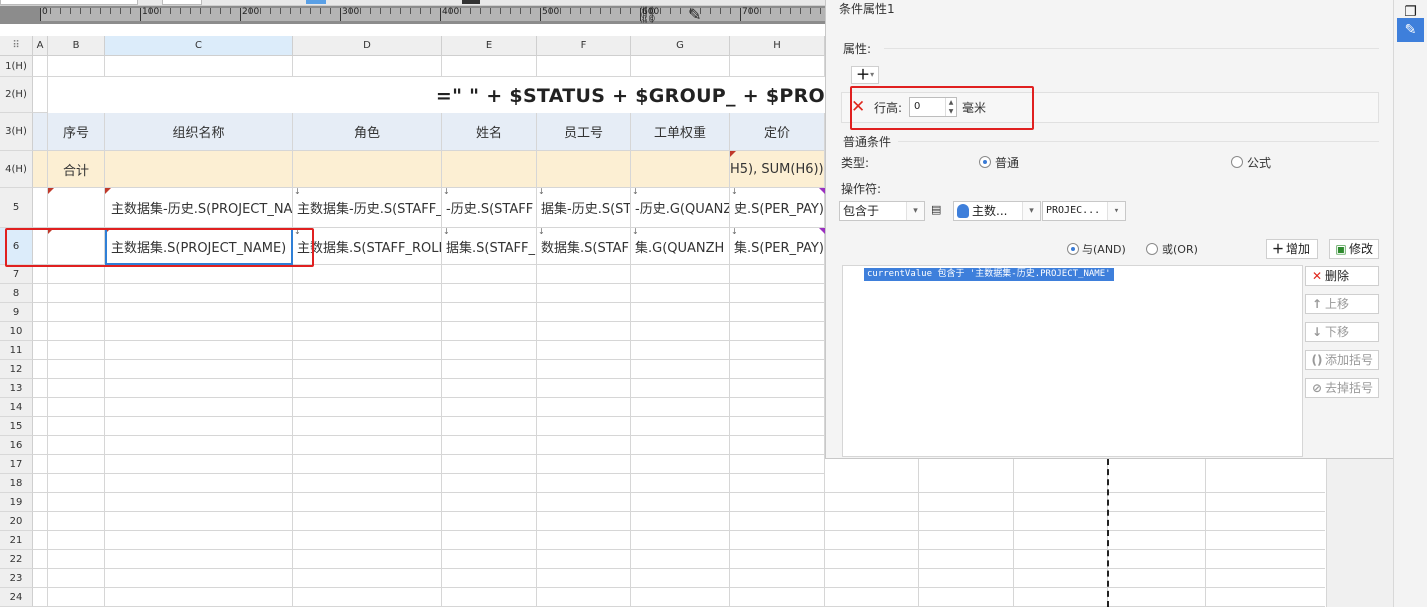 The height and width of the screenshot is (607, 1427). What do you see at coordinates (367, 132) in the screenshot?
I see `header-cell: 角色` at bounding box center [367, 132].